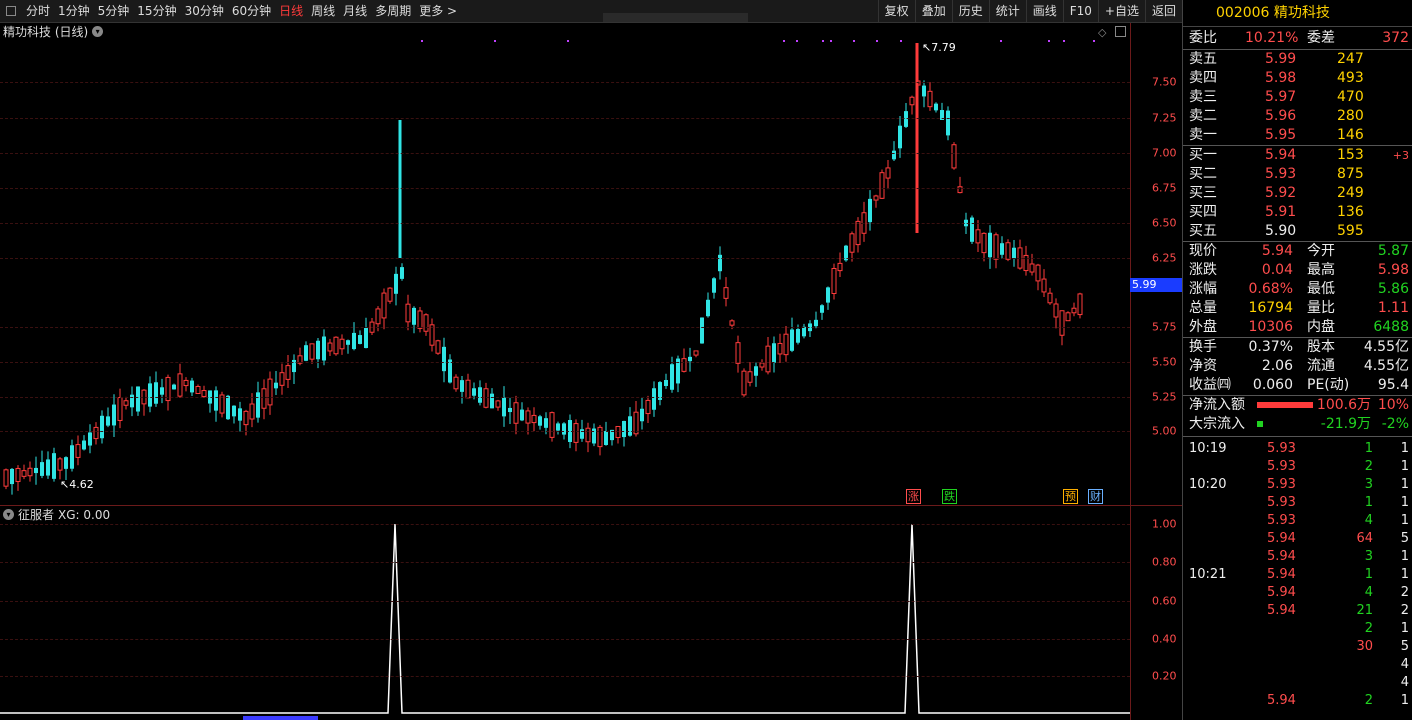 The height and width of the screenshot is (720, 1412). Describe the element at coordinates (1163, 11) in the screenshot. I see `toolbar-button-7: 返回` at that location.